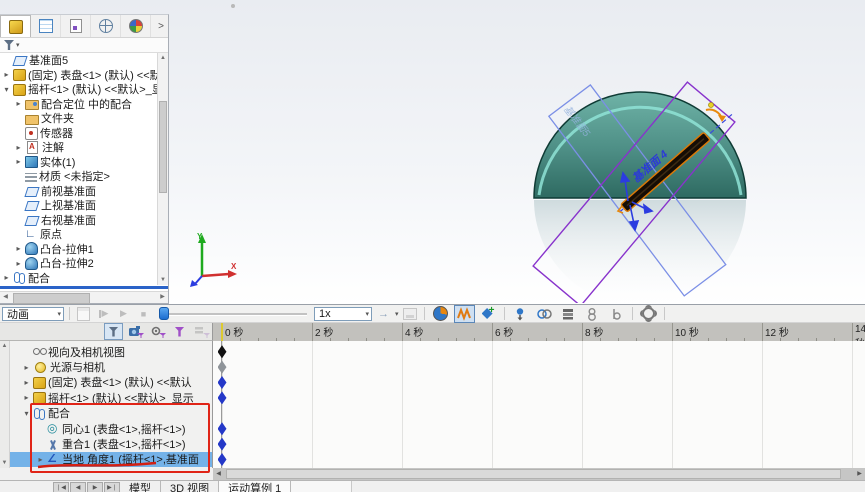 This screenshot has width=865, height=492. Describe the element at coordinates (111, 443) in the screenshot. I see `tree-item: 重合1 (表盘<1>,摇杆<1>)` at that location.